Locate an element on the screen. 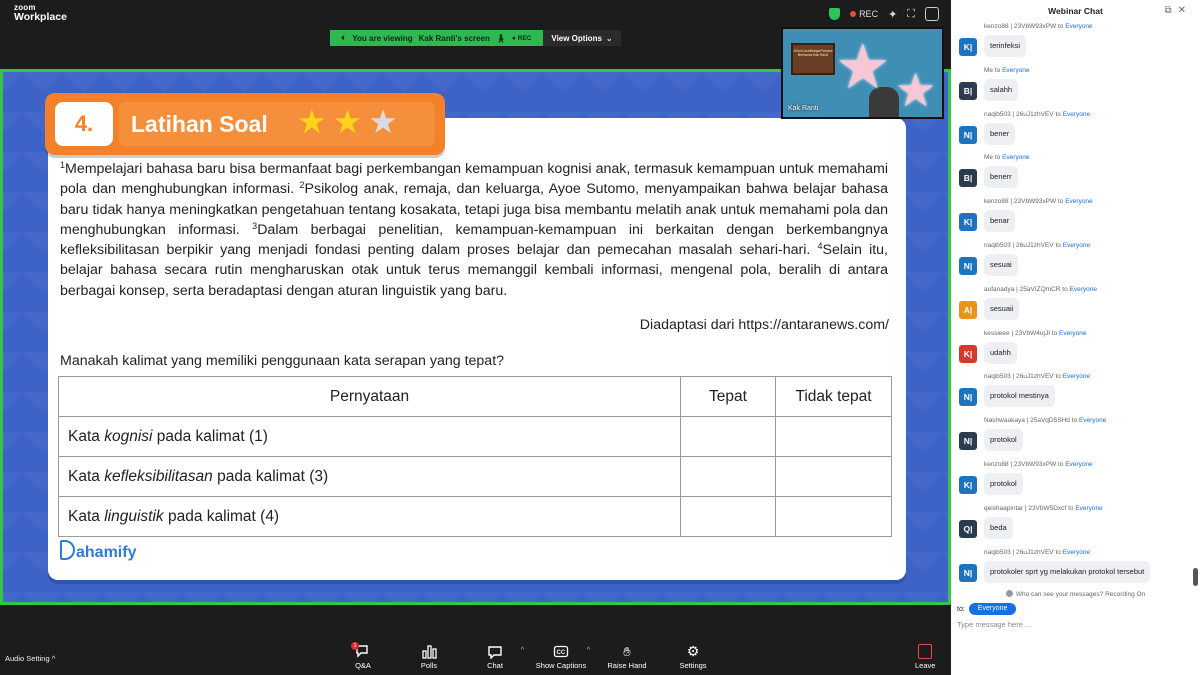  presenter-figure-icon: 🚶︎ is located at coordinates (501, 38).